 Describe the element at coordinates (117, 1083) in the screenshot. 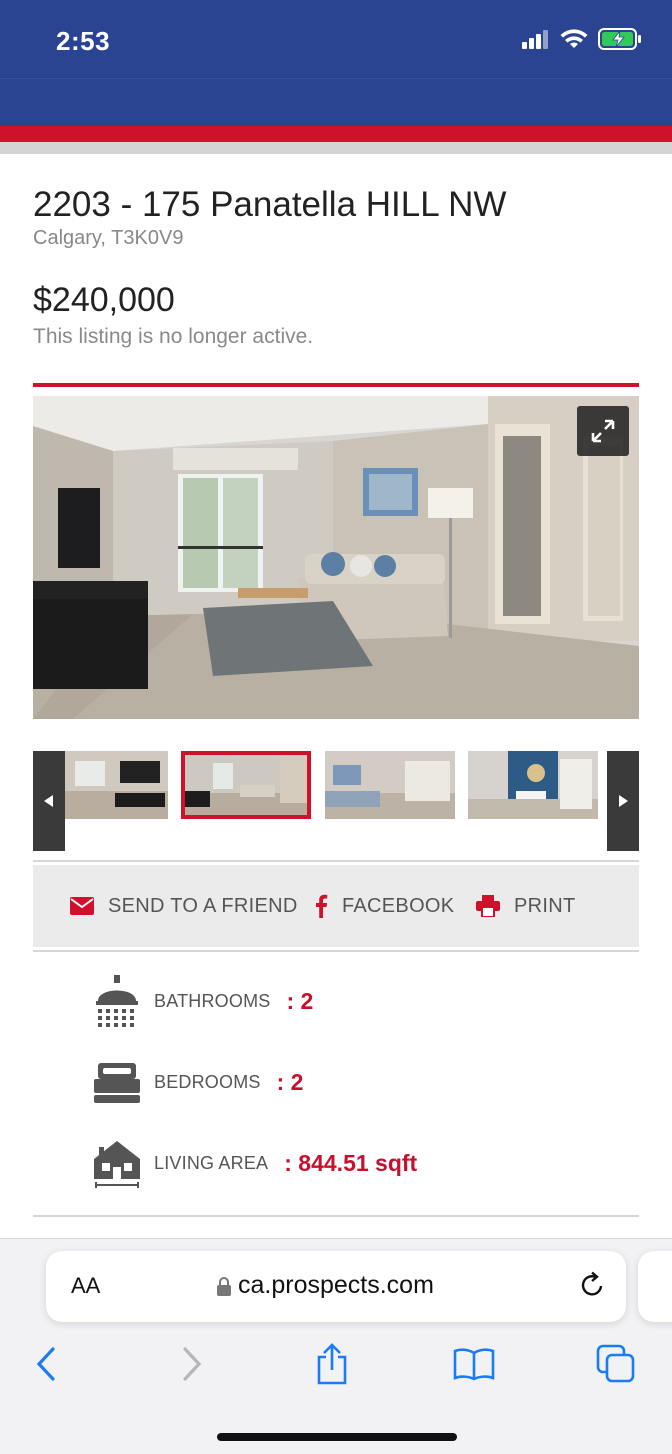

I see `bed-icon` at that location.